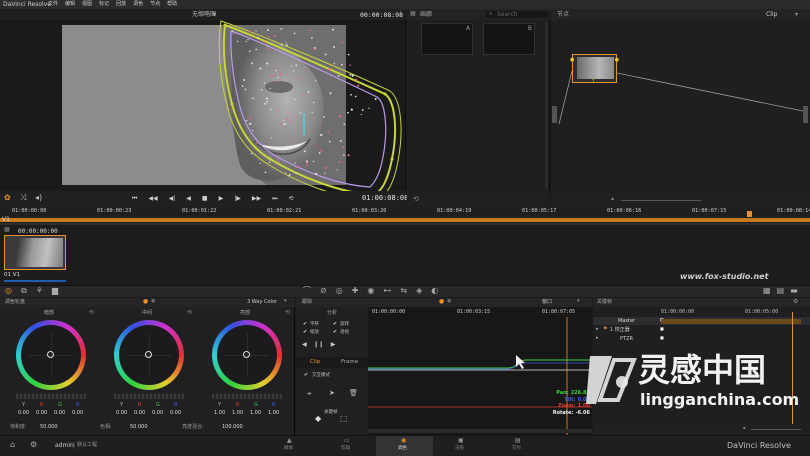 This screenshot has height=456, width=810. Describe the element at coordinates (507, 15) in the screenshot. I see `search-input: Search` at that location.